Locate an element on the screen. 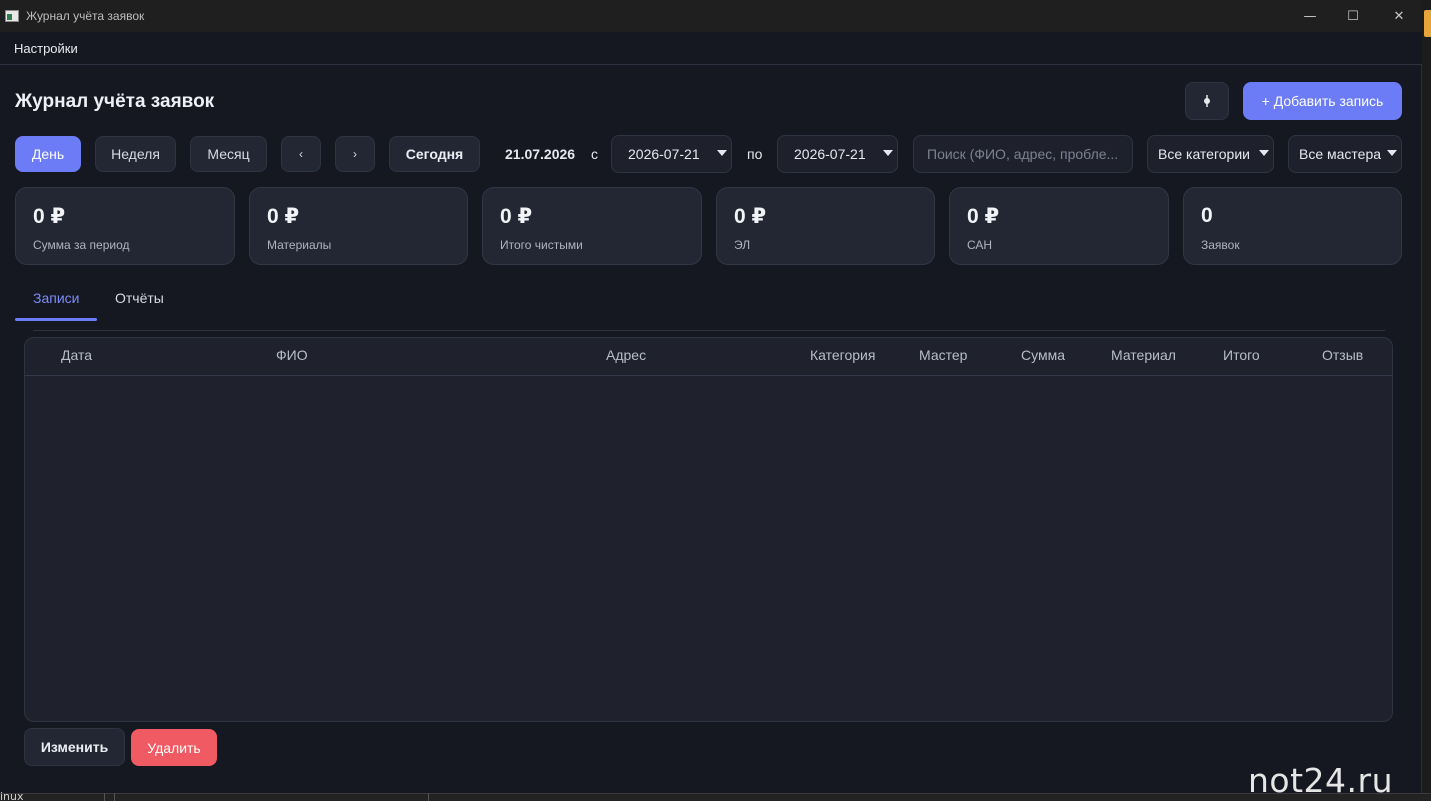 The width and height of the screenshot is (1431, 801). tab-reports: Отчёты is located at coordinates (139, 298).